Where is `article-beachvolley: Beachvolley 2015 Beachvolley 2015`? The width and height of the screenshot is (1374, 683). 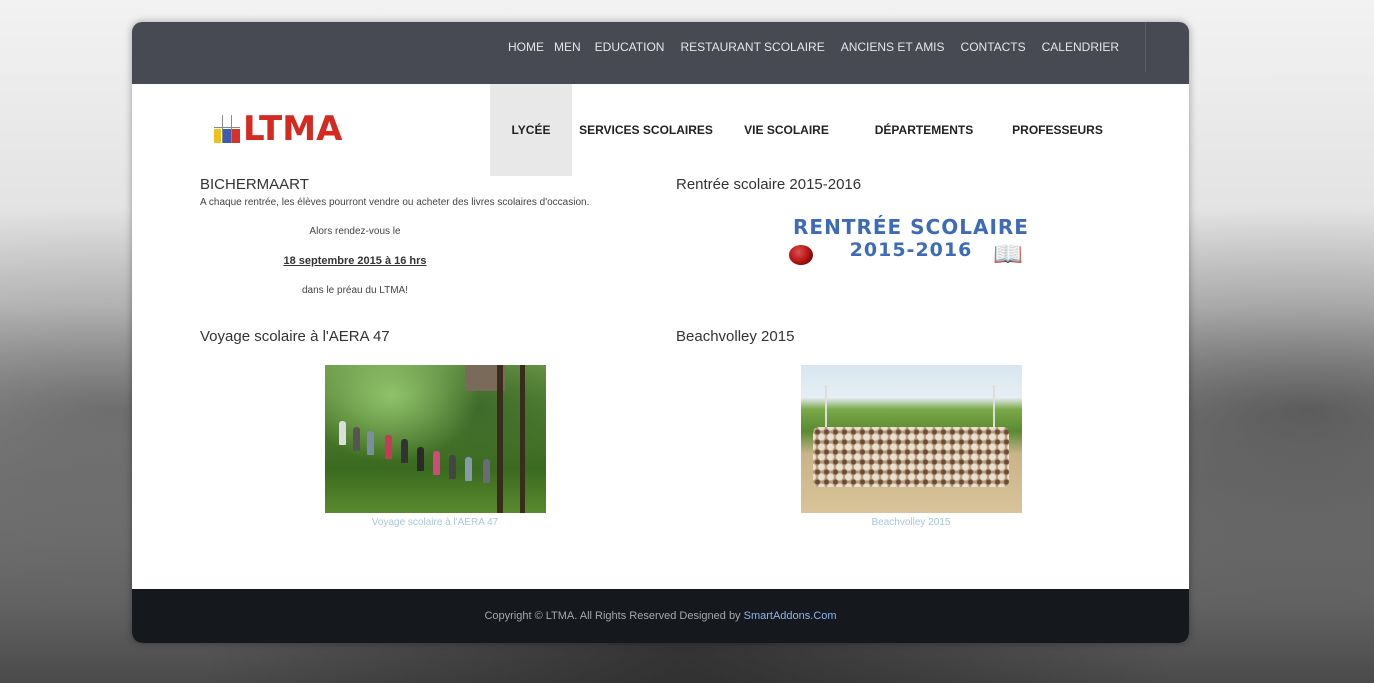 article-beachvolley: Beachvolley 2015 Beachvolley 2015 is located at coordinates (911, 428).